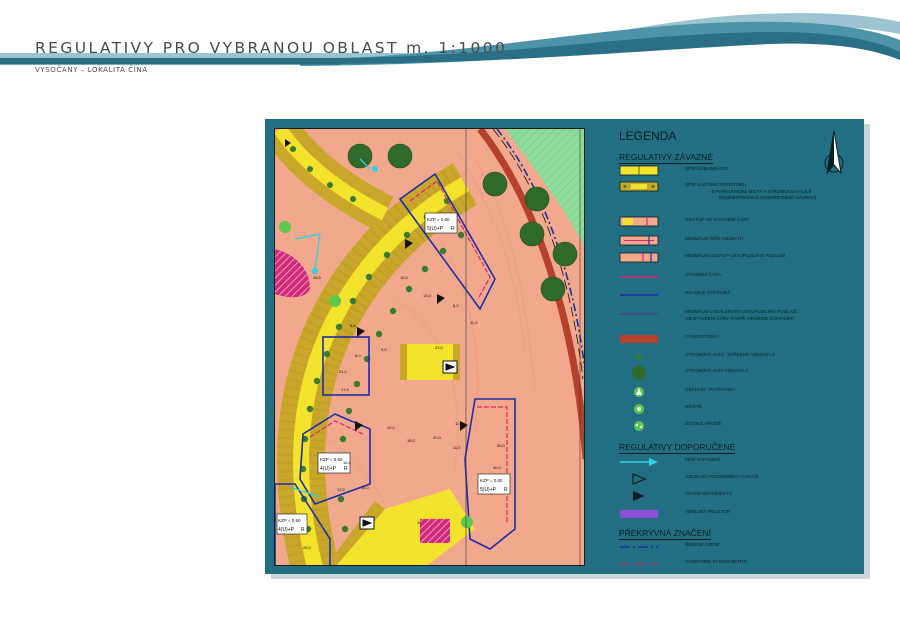  I want to click on block-floors-4: 4(U)+P, so click(286, 530).